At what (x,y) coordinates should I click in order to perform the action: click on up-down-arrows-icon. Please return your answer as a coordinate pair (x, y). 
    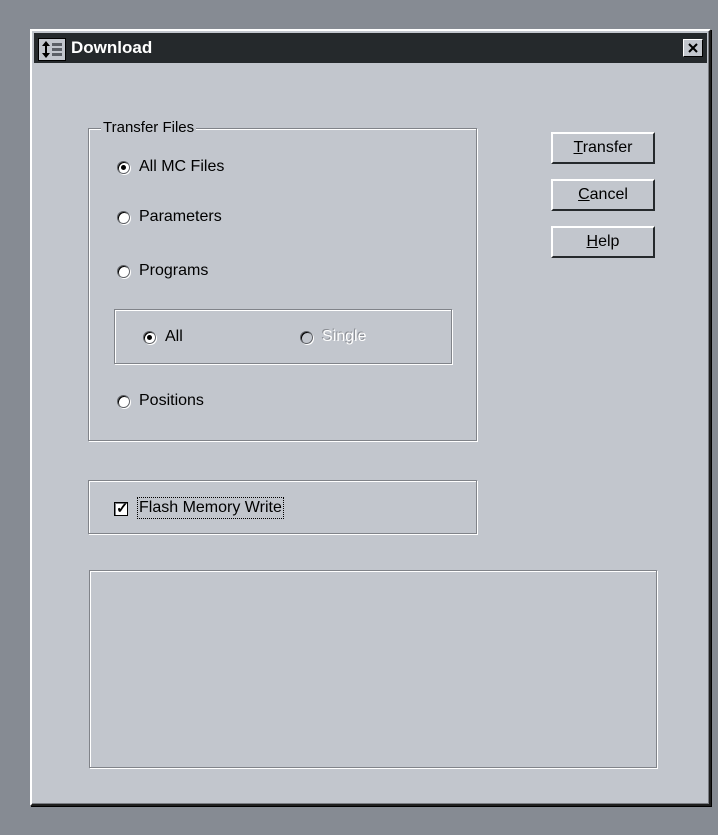
    Looking at the image, I should click on (52, 49).